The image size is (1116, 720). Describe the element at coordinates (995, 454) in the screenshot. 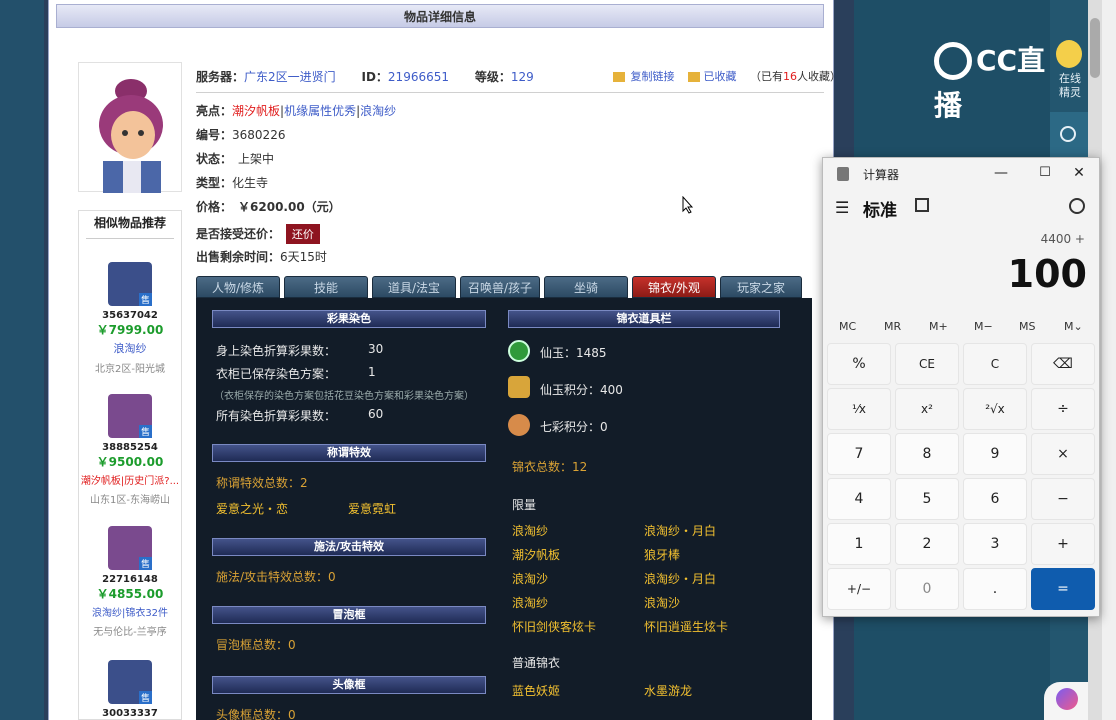

I see `digit-9-button: 9` at that location.